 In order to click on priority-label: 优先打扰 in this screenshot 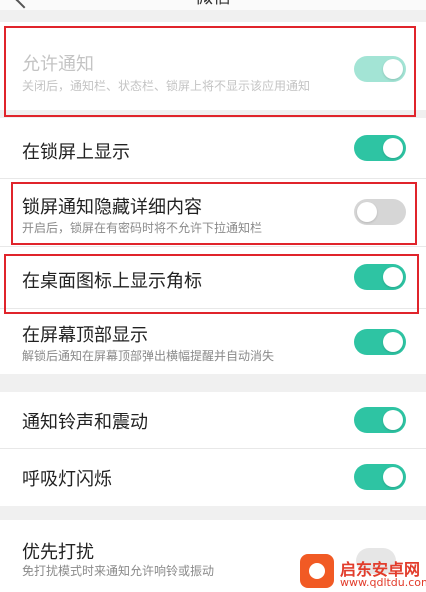, I will do `click(58, 552)`.